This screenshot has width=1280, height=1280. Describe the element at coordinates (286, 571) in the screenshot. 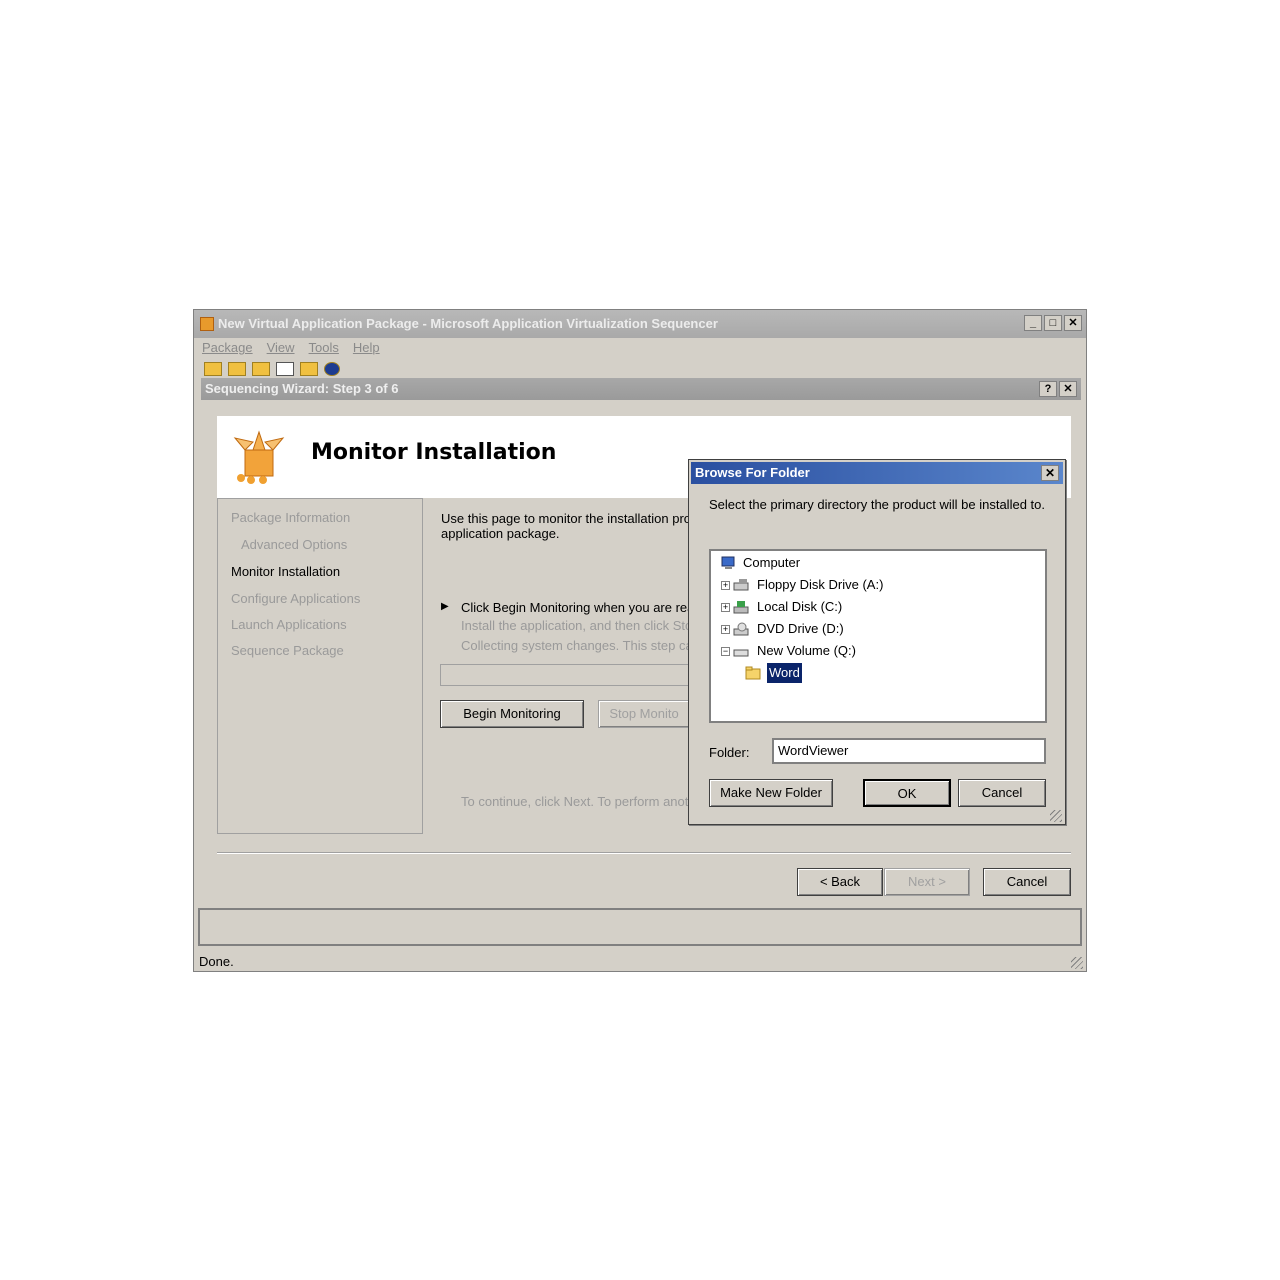

I see `step-monitor-installation: Monitor Installation` at that location.